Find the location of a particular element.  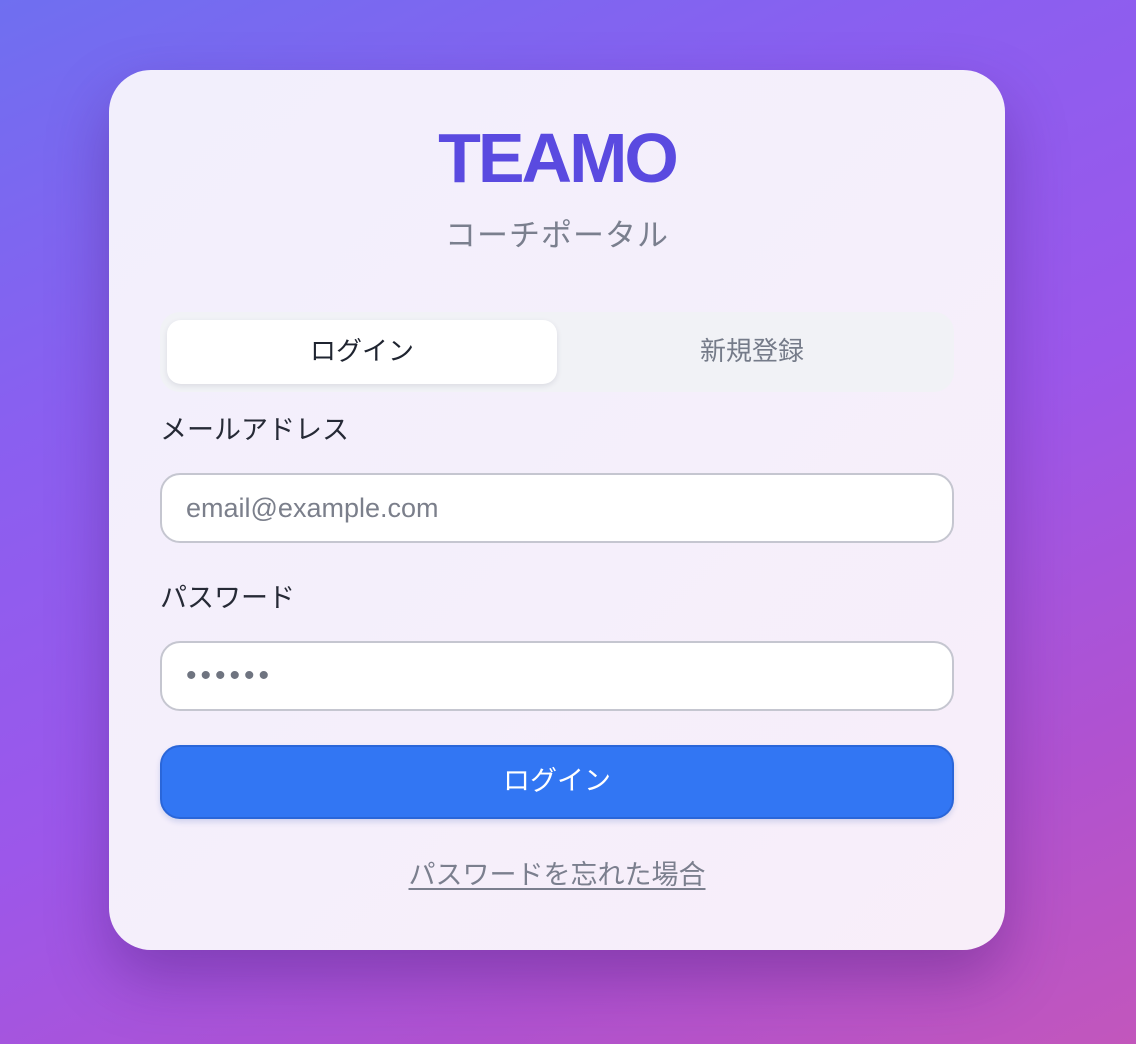

password-input is located at coordinates (557, 676).